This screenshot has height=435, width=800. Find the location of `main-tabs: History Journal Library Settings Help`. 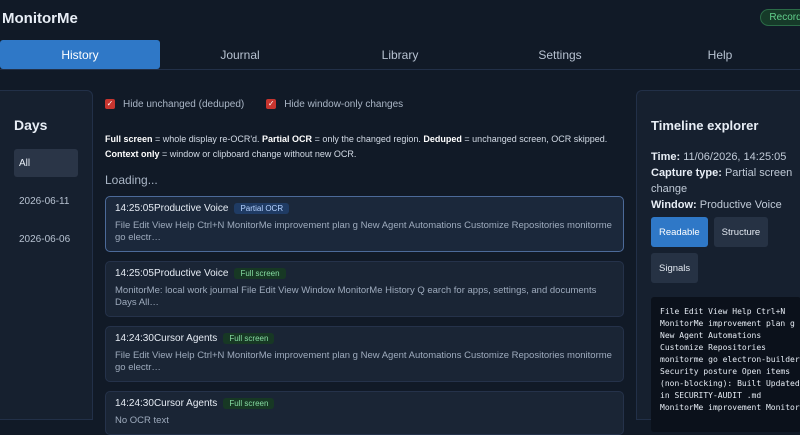

main-tabs: History Journal Library Settings Help is located at coordinates (400, 55).